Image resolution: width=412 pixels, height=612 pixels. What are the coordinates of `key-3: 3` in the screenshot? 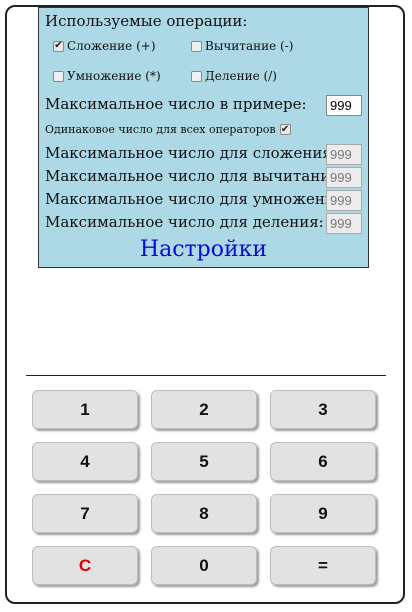 It's located at (323, 409).